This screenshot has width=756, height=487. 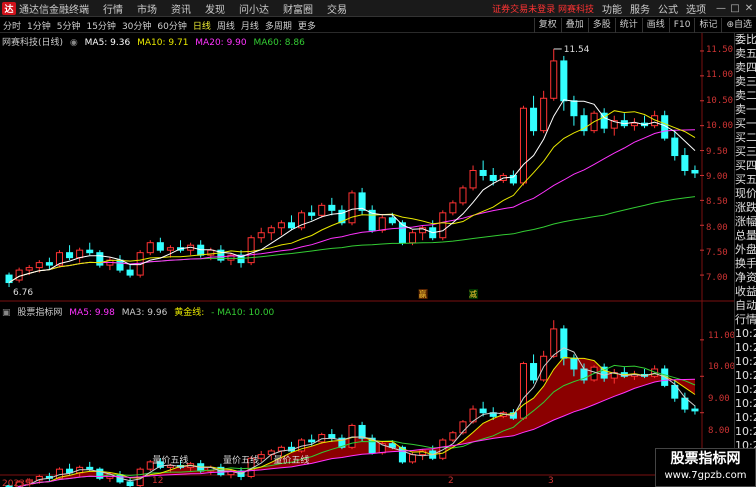 I want to click on period-15min: 15分钟, so click(x=100, y=25).